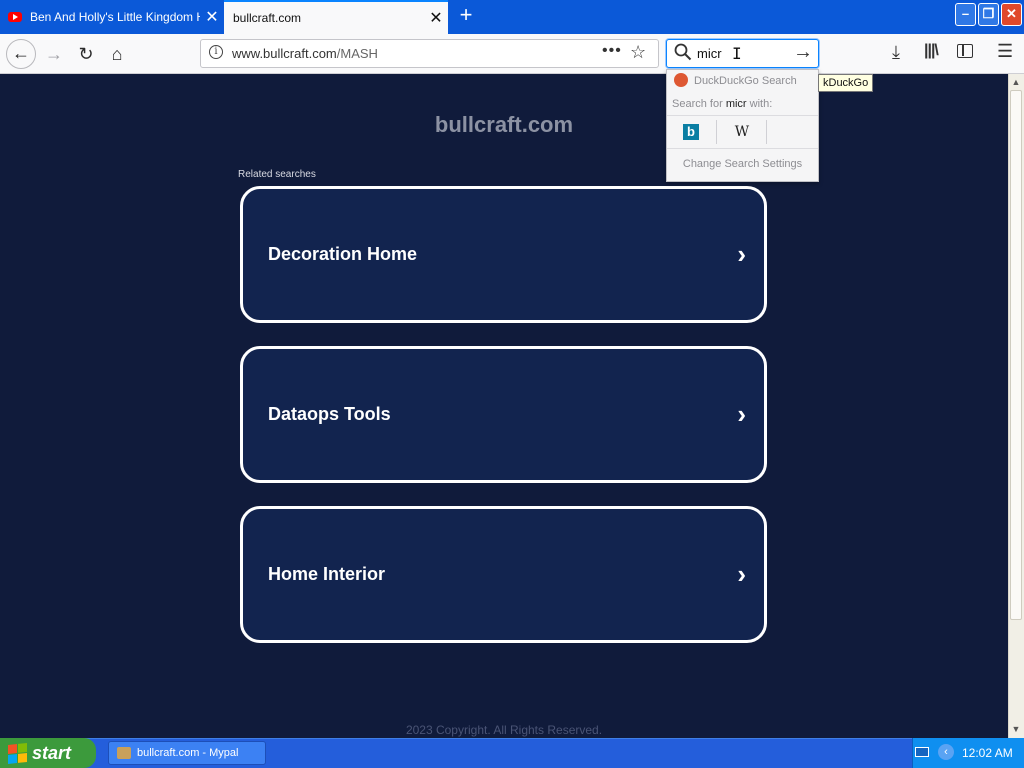 The height and width of the screenshot is (768, 1024). I want to click on tab-ben-and-holly: Ben And Holly's Little Kingdom Holl ✕, so click(112, 17).